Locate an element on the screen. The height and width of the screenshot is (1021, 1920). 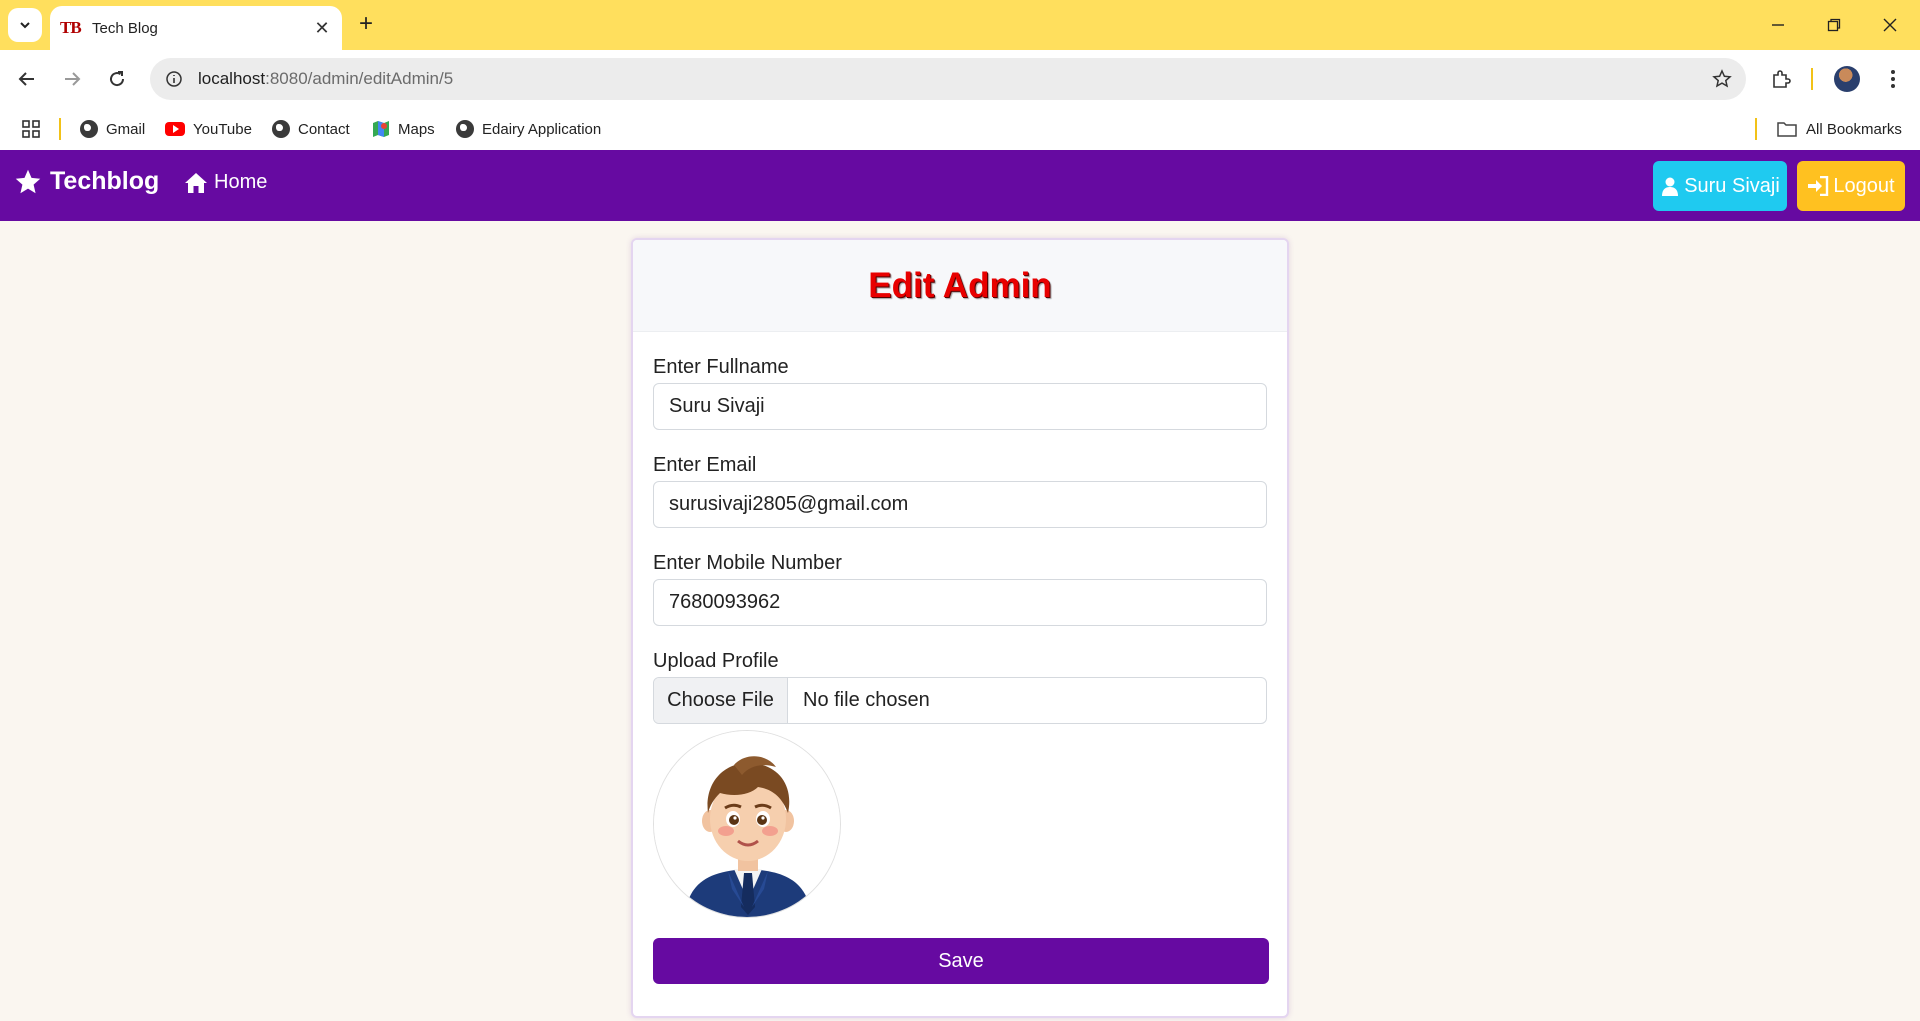
restore-button is located at coordinates (1834, 25).